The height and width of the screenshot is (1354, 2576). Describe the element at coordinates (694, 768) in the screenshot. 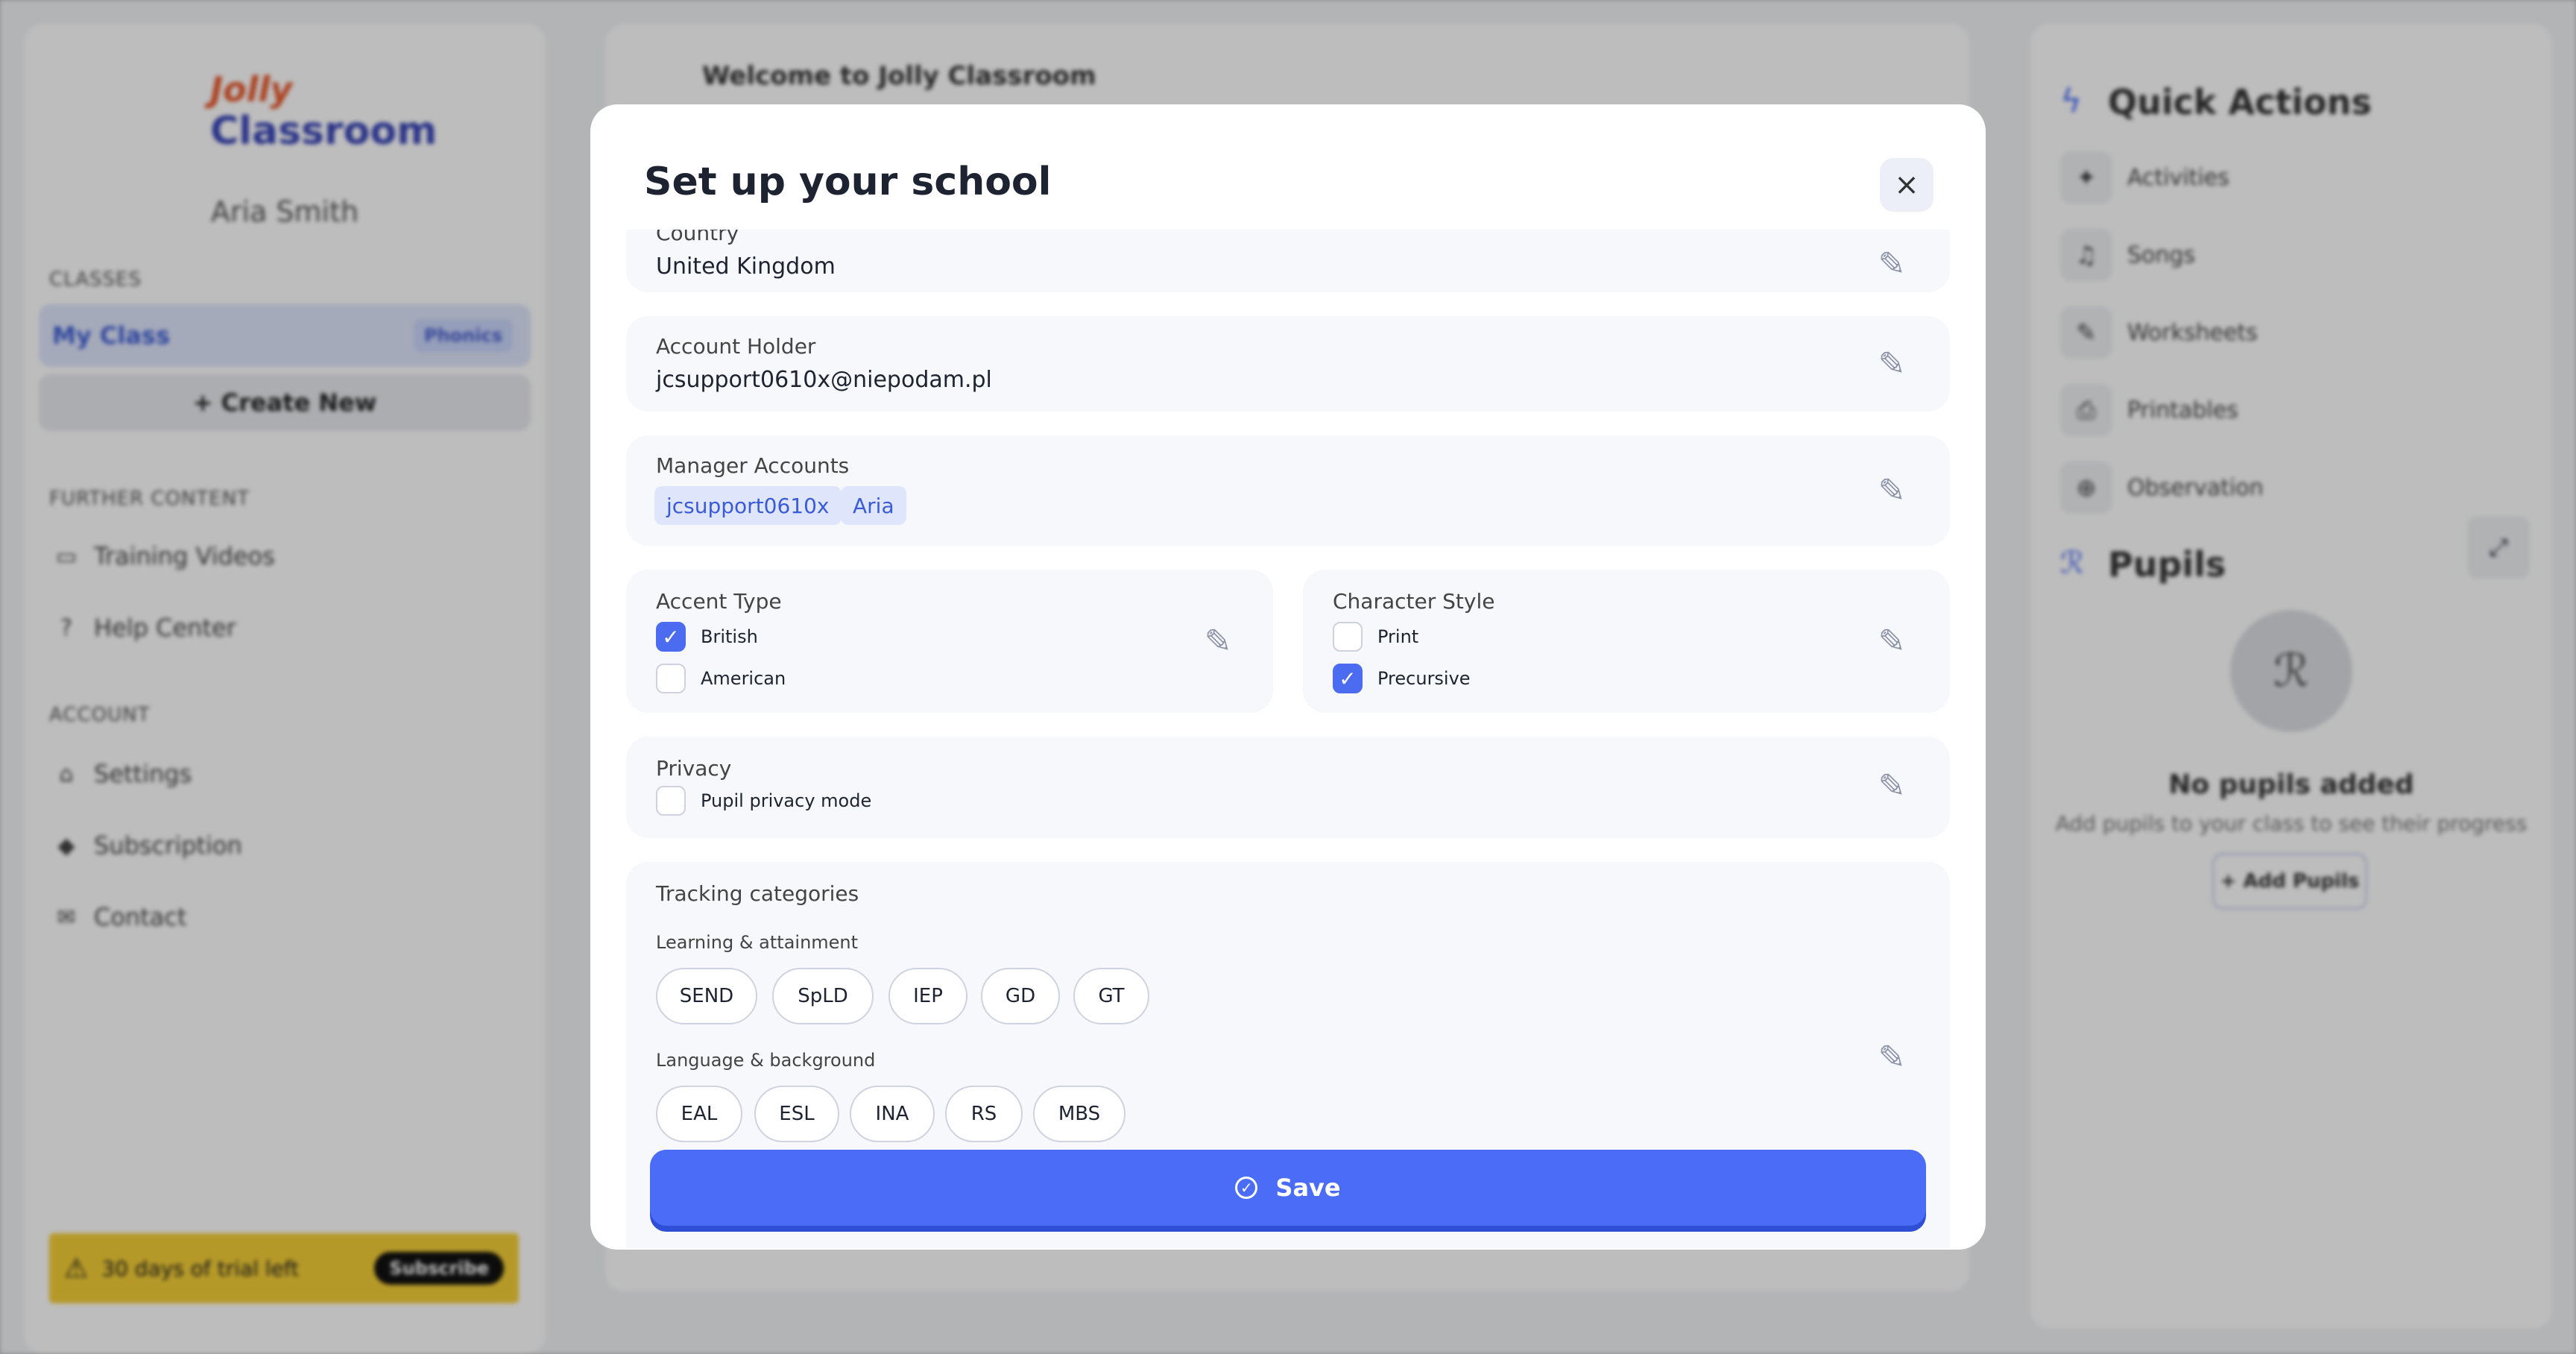

I see `privacy-label: Privacy` at that location.